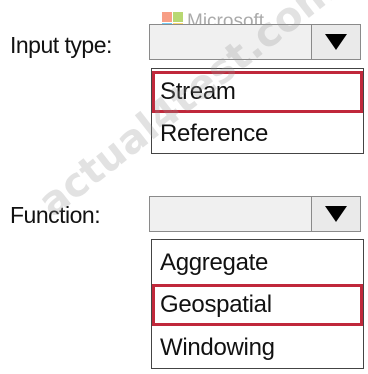  I want to click on input-type-option-stream: Stream, so click(257, 92).